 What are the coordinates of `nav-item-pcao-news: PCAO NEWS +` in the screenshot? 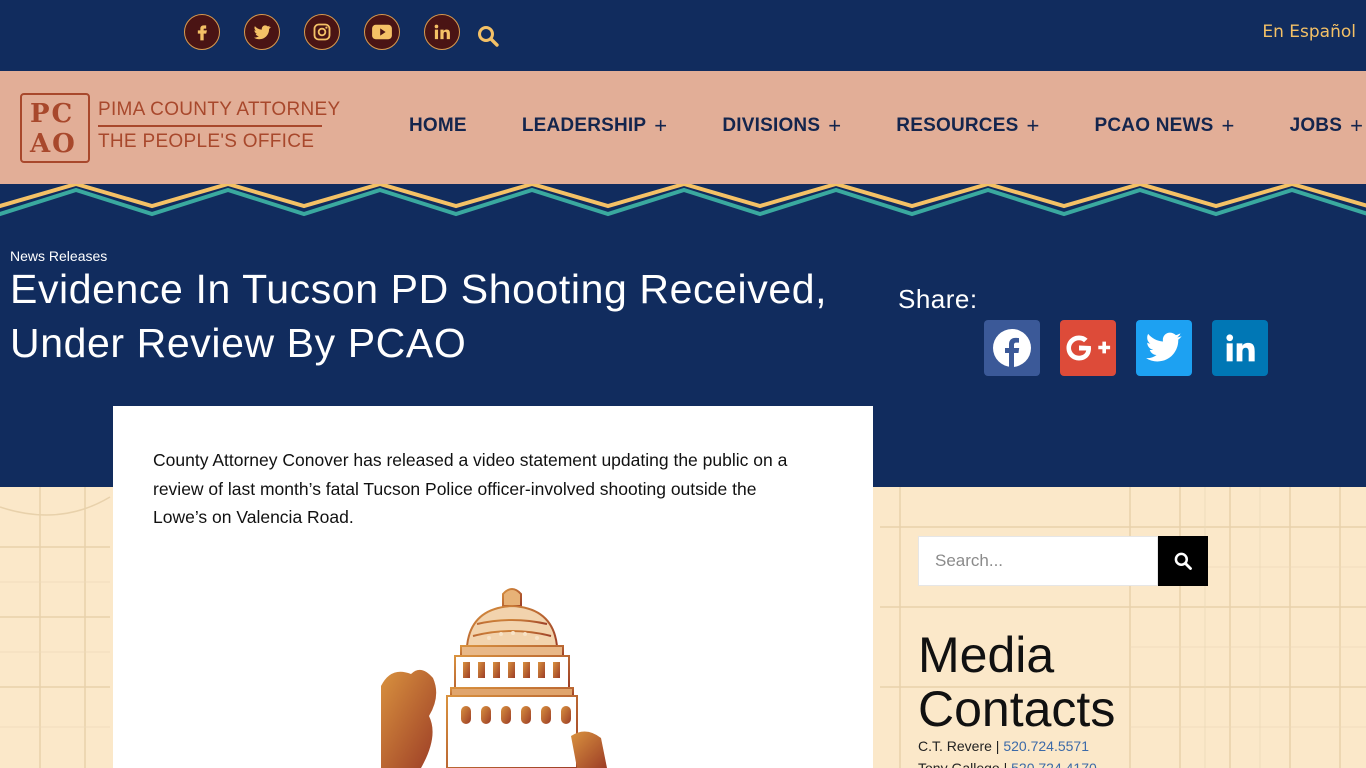 It's located at (1165, 126).